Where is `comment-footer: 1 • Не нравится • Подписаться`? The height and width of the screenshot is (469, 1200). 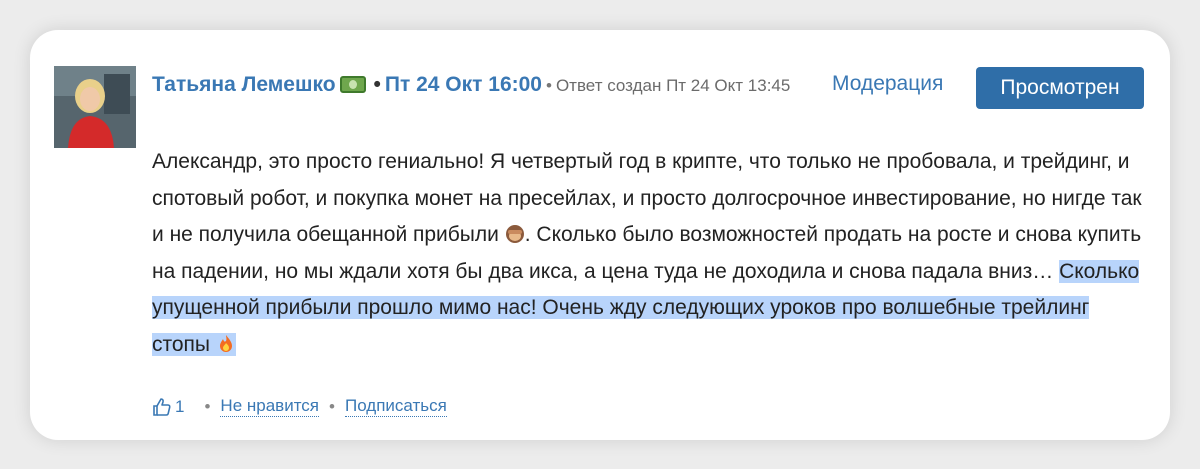
comment-footer: 1 • Не нравится • Подписаться is located at coordinates (299, 406).